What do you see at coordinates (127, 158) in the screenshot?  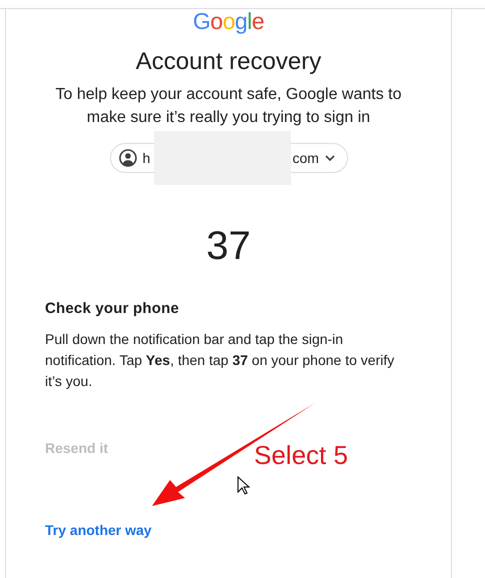 I see `account-icon` at bounding box center [127, 158].